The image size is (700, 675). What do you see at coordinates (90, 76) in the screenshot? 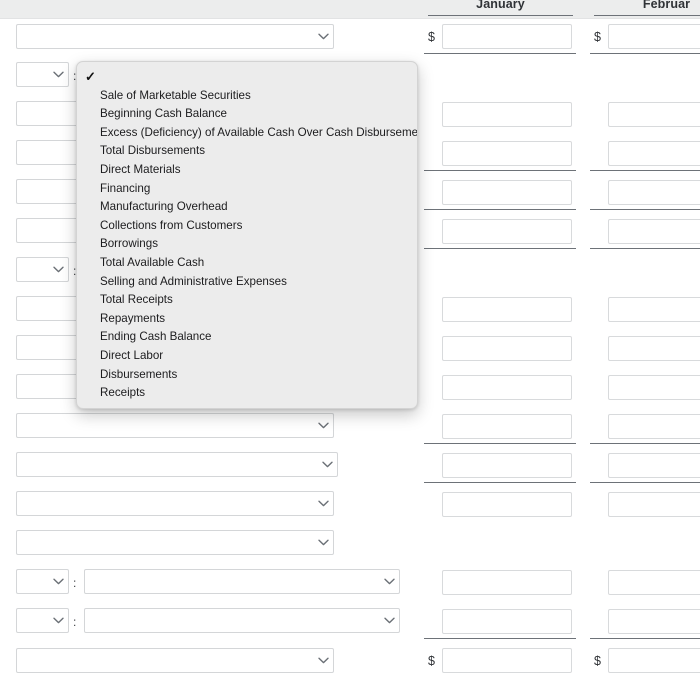
I see `check-icon: ✓` at bounding box center [90, 76].